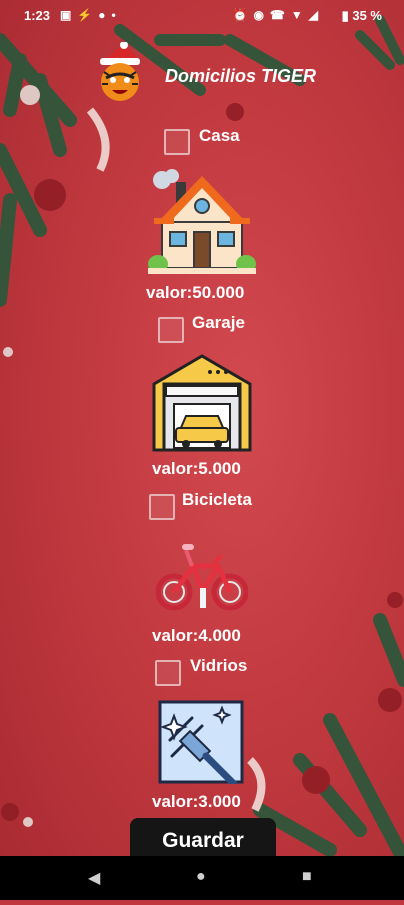 Image resolution: width=404 pixels, height=905 pixels. What do you see at coordinates (316, 15) in the screenshot?
I see `signal-icon: ◢` at bounding box center [316, 15].